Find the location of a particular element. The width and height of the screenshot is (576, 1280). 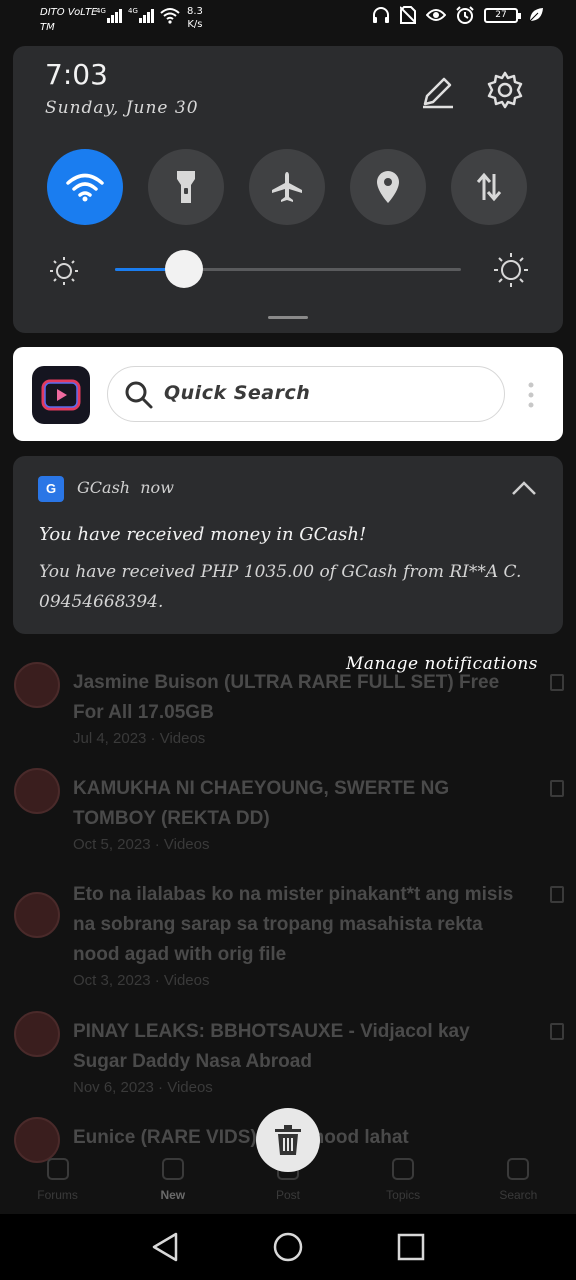

data-arrows-icon is located at coordinates (489, 187).